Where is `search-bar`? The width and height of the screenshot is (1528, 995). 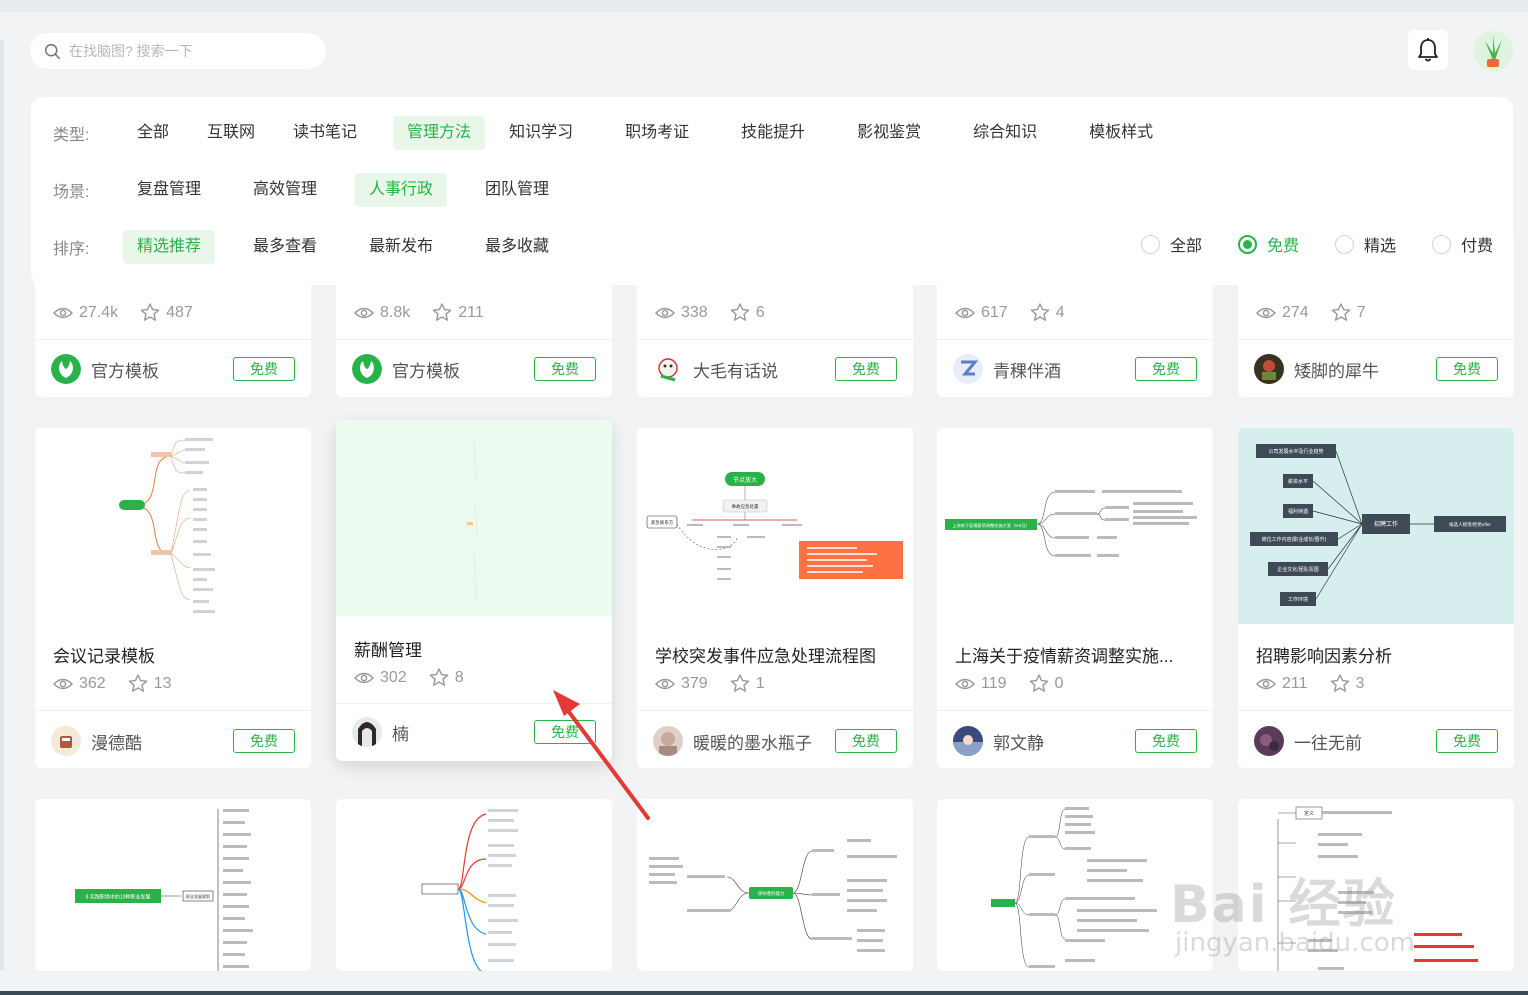
search-bar is located at coordinates (178, 51).